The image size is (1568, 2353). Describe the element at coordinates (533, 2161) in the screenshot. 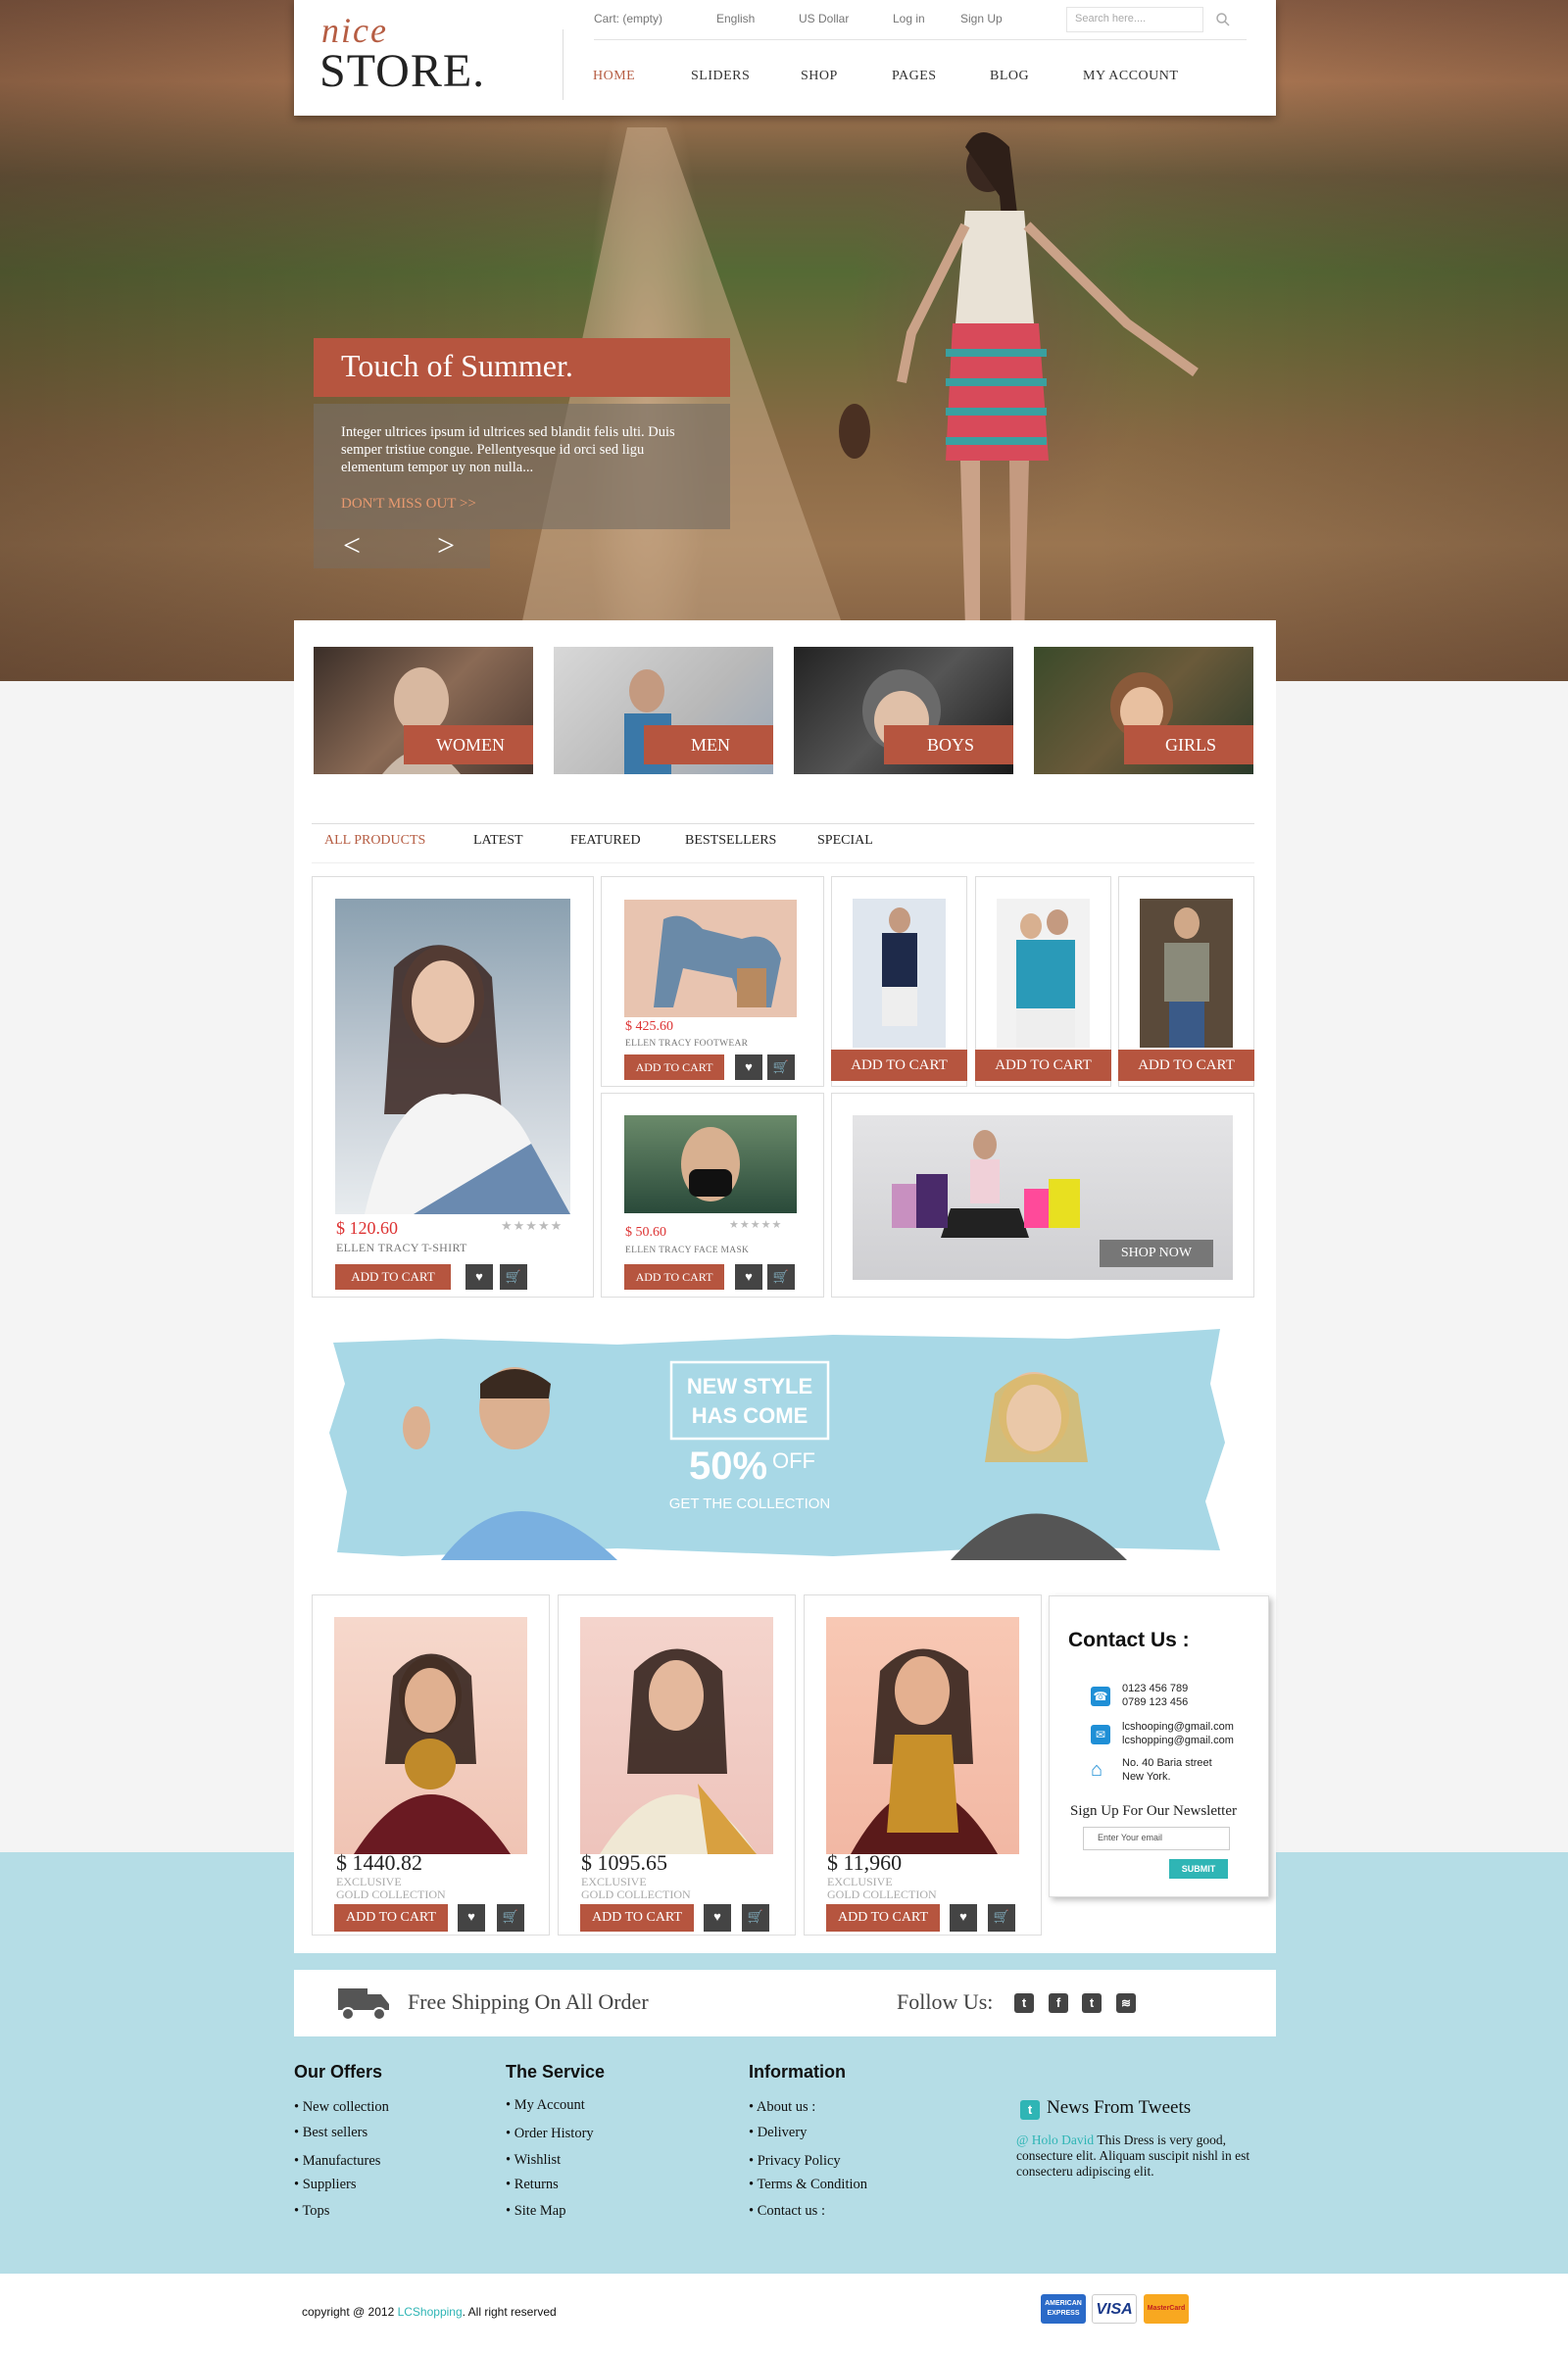

I see `footer-link: • Wishlist` at that location.